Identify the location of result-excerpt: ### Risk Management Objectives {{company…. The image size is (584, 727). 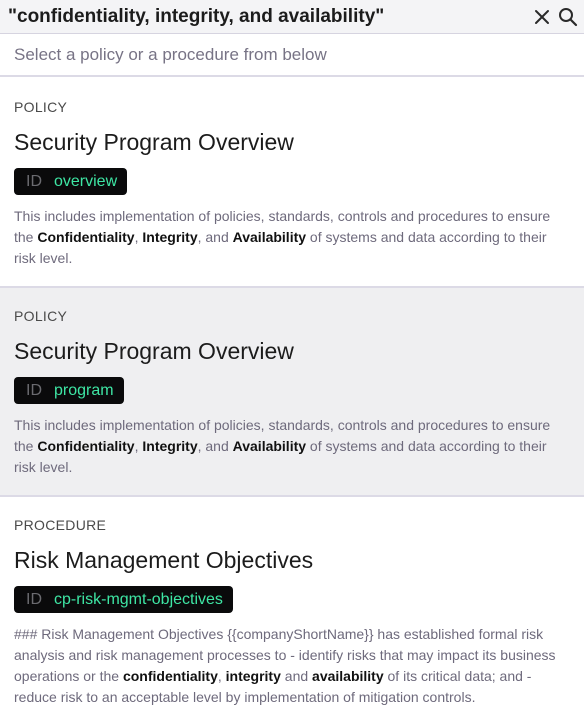
(292, 666).